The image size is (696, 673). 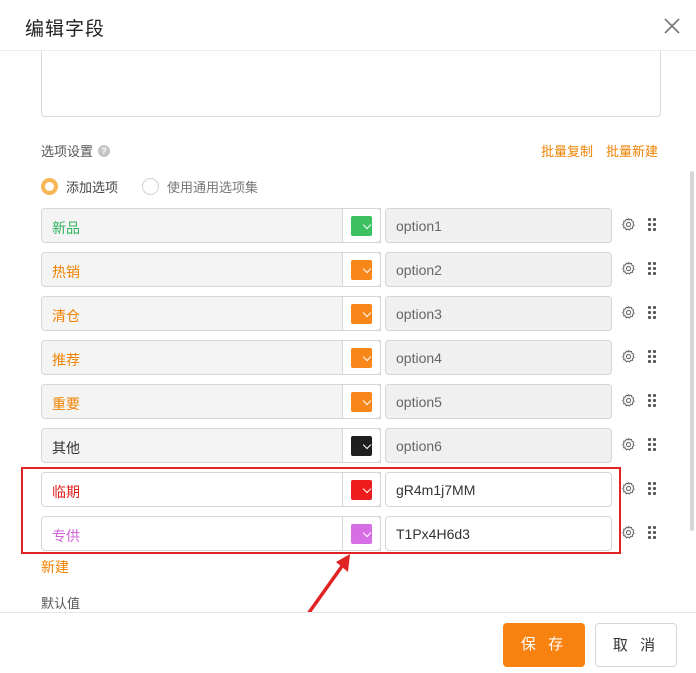 I want to click on option-name-input: 推荐, so click(x=211, y=357).